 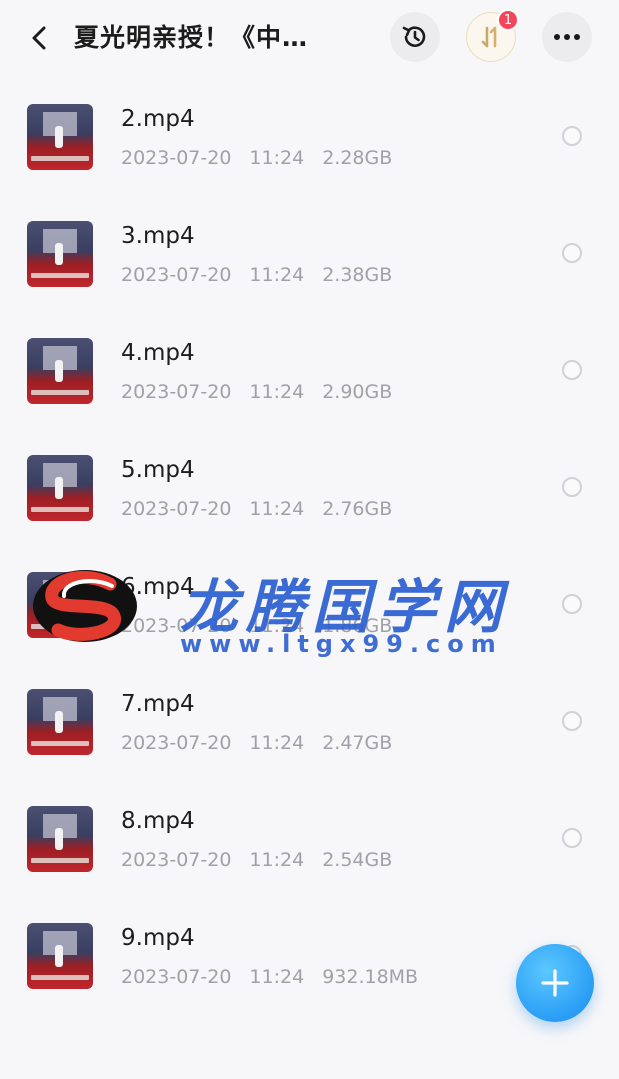 I want to click on file-size: 2.90GB, so click(x=357, y=392).